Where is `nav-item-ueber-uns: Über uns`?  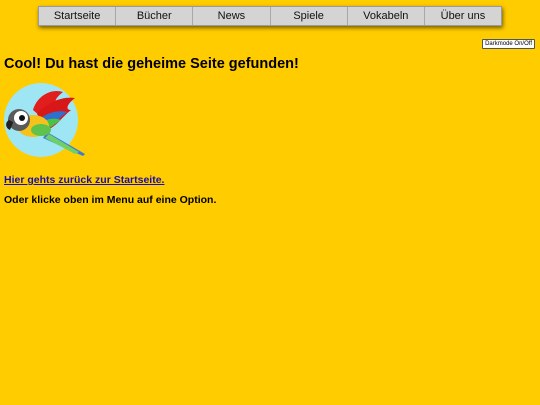 nav-item-ueber-uns: Über uns is located at coordinates (463, 16).